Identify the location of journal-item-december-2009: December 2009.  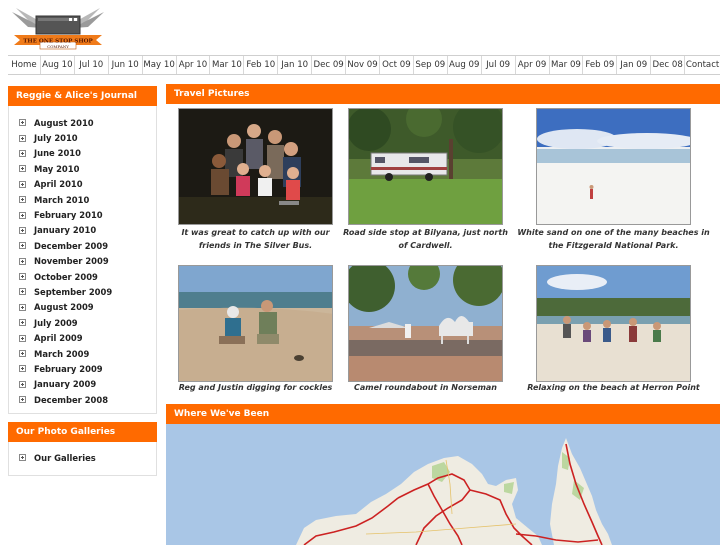
(82, 245).